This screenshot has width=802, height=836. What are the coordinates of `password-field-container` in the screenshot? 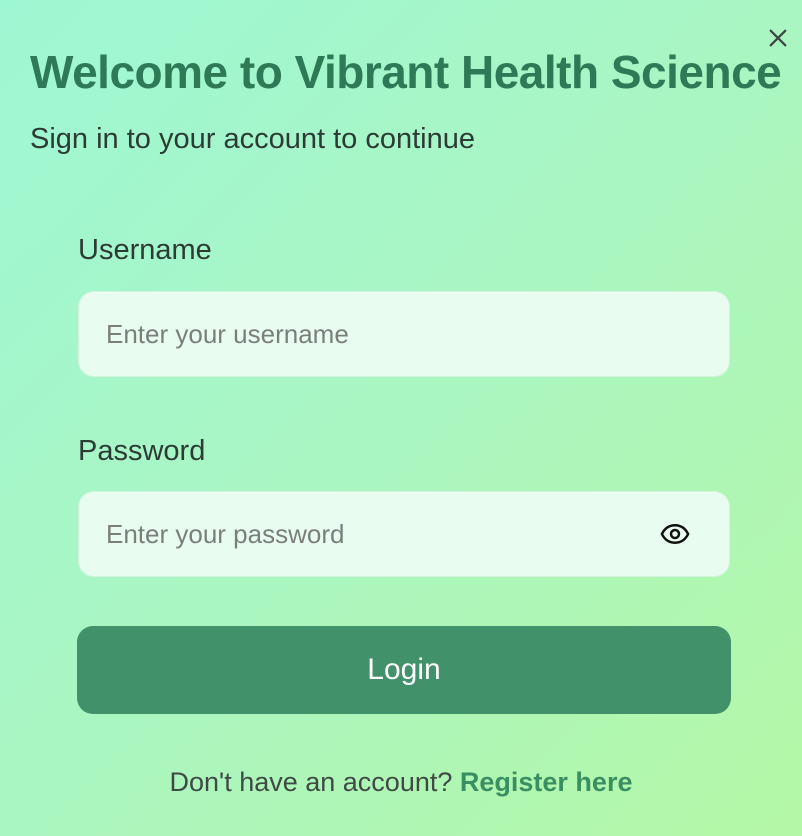 It's located at (404, 534).